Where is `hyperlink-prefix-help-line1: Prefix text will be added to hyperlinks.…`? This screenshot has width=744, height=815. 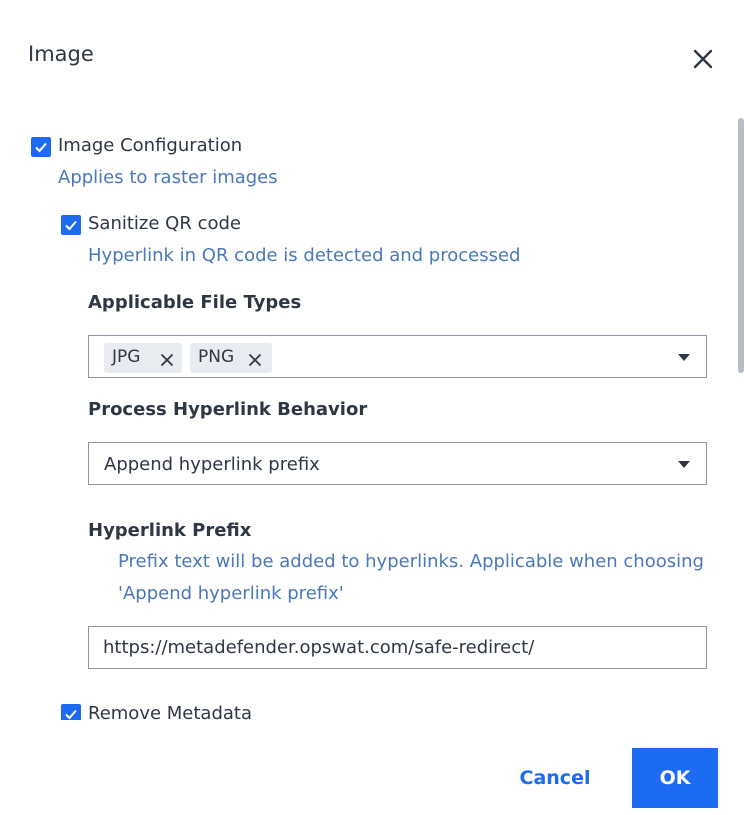
hyperlink-prefix-help-line1: Prefix text will be added to hyperlinks.… is located at coordinates (411, 561).